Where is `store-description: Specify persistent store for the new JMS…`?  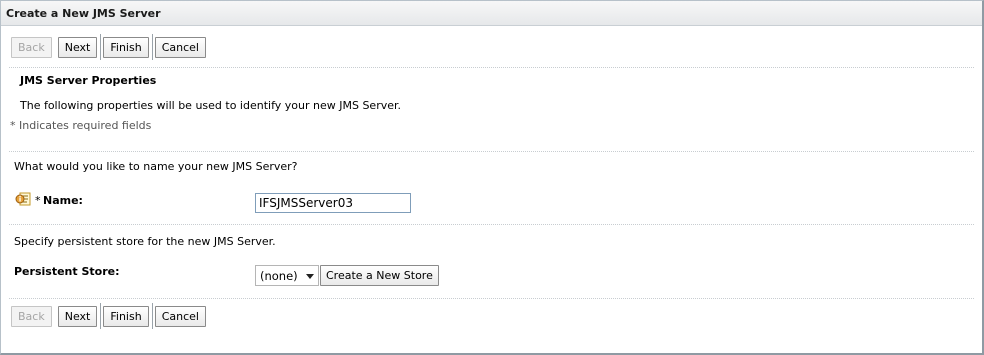 store-description: Specify persistent store for the new JMS… is located at coordinates (145, 241).